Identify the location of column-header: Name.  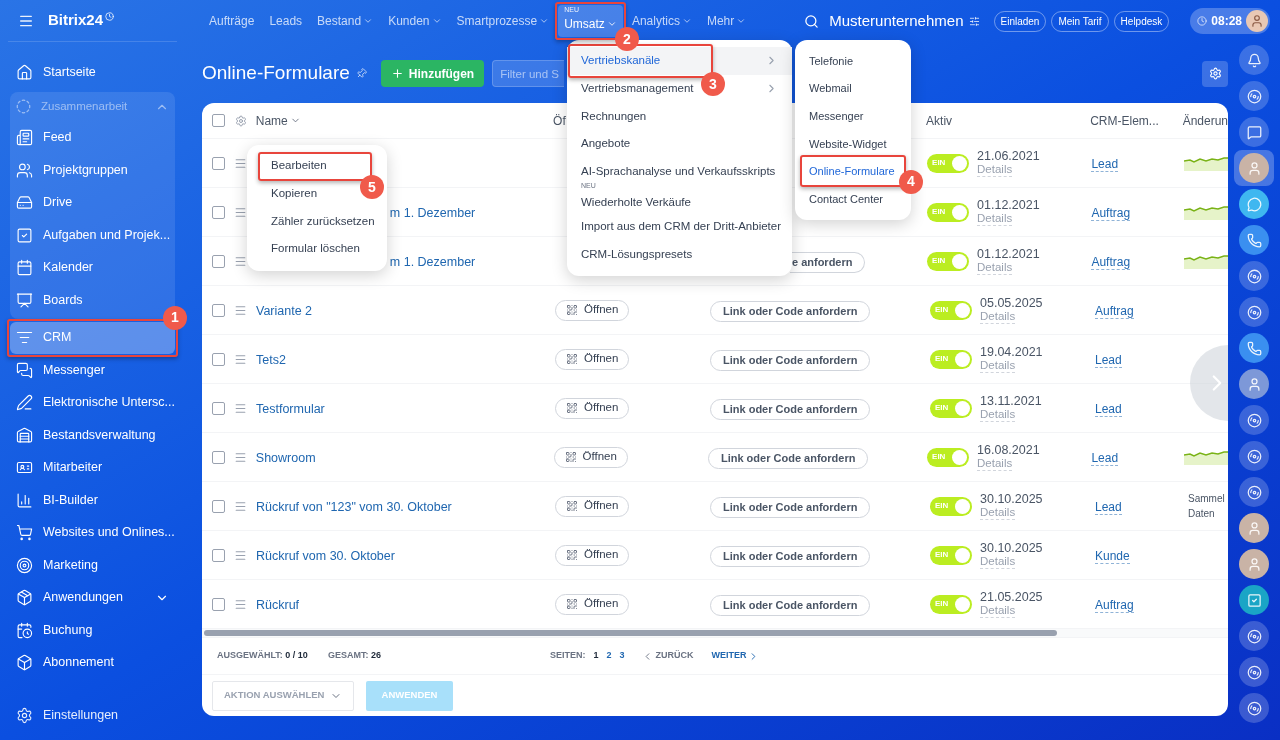
(278, 120).